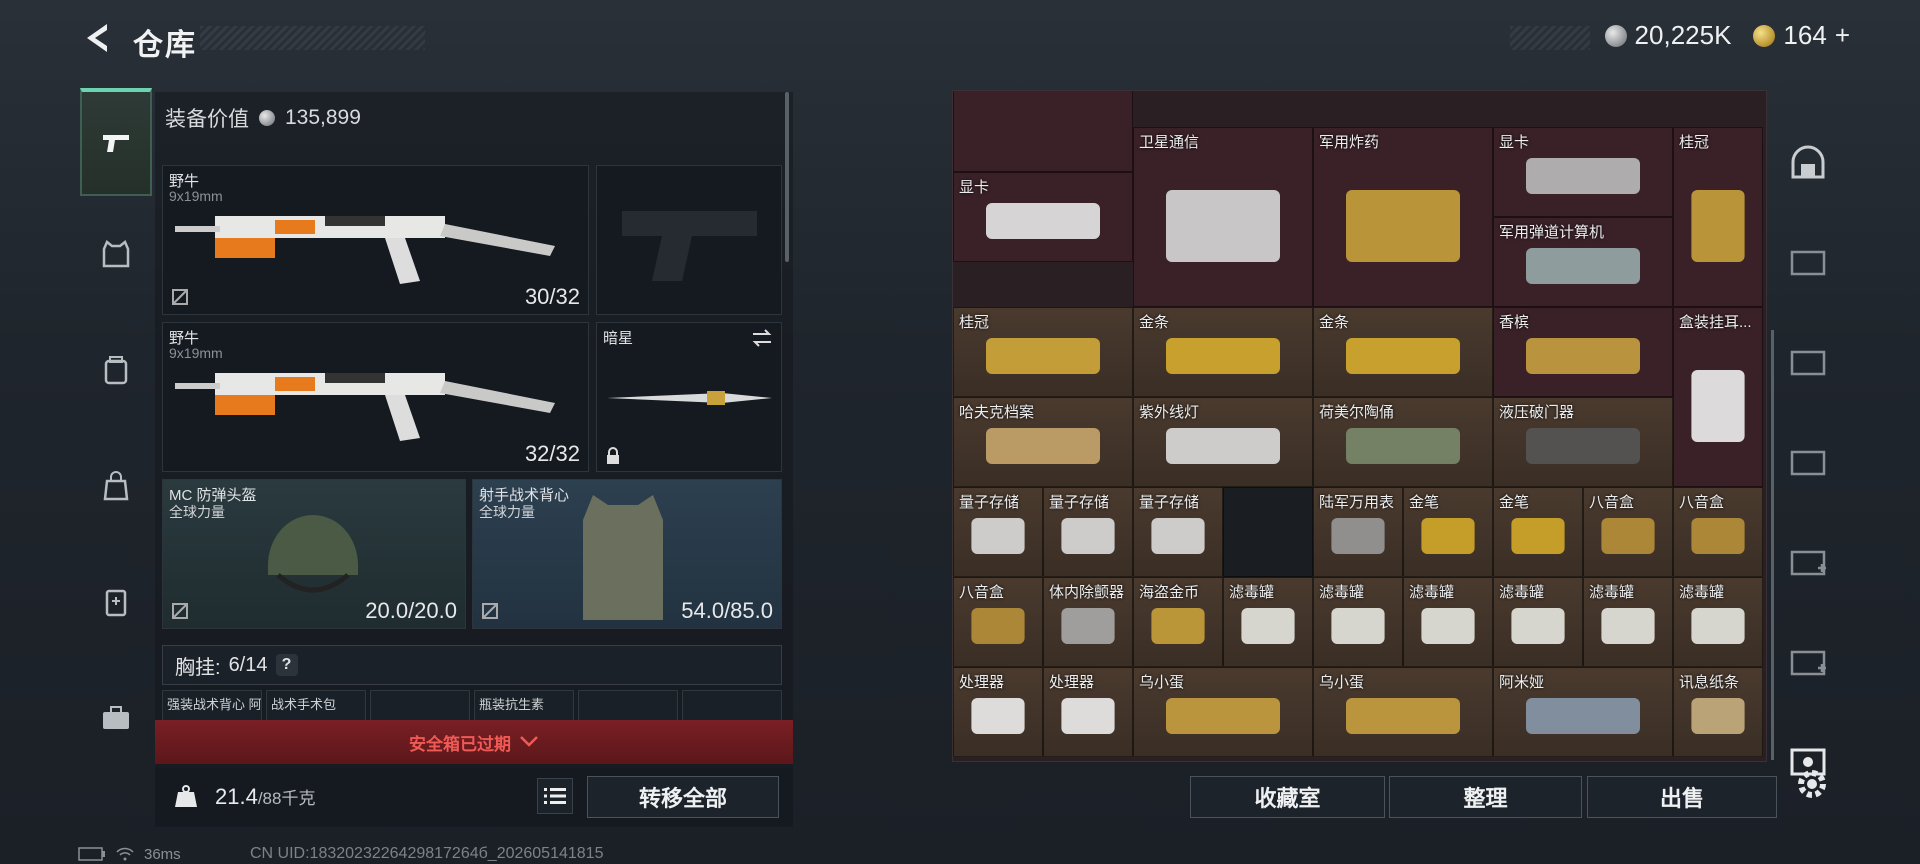 Image resolution: width=1920 pixels, height=864 pixels. What do you see at coordinates (1583, 352) in the screenshot?
I see `stash-item: 香槟` at bounding box center [1583, 352].